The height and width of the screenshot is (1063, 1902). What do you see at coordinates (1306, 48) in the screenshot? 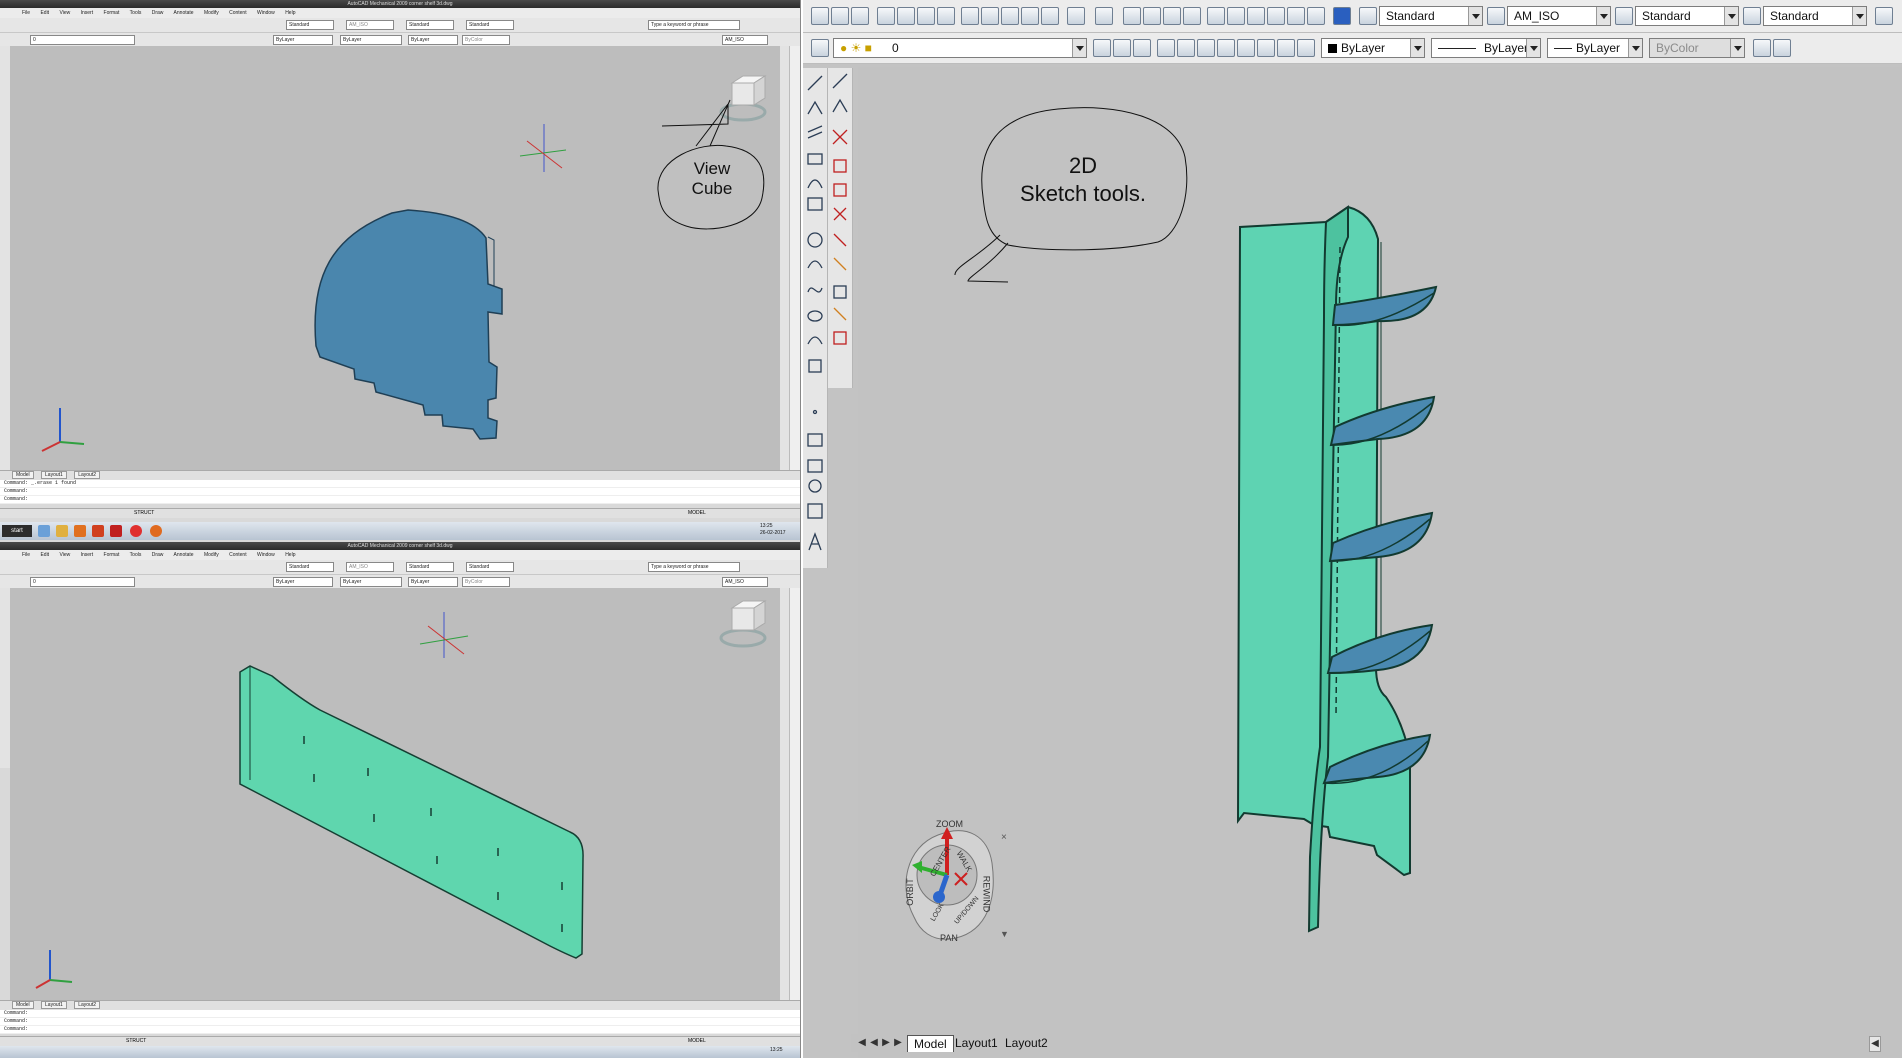
I see `layer-walk-icon` at bounding box center [1306, 48].